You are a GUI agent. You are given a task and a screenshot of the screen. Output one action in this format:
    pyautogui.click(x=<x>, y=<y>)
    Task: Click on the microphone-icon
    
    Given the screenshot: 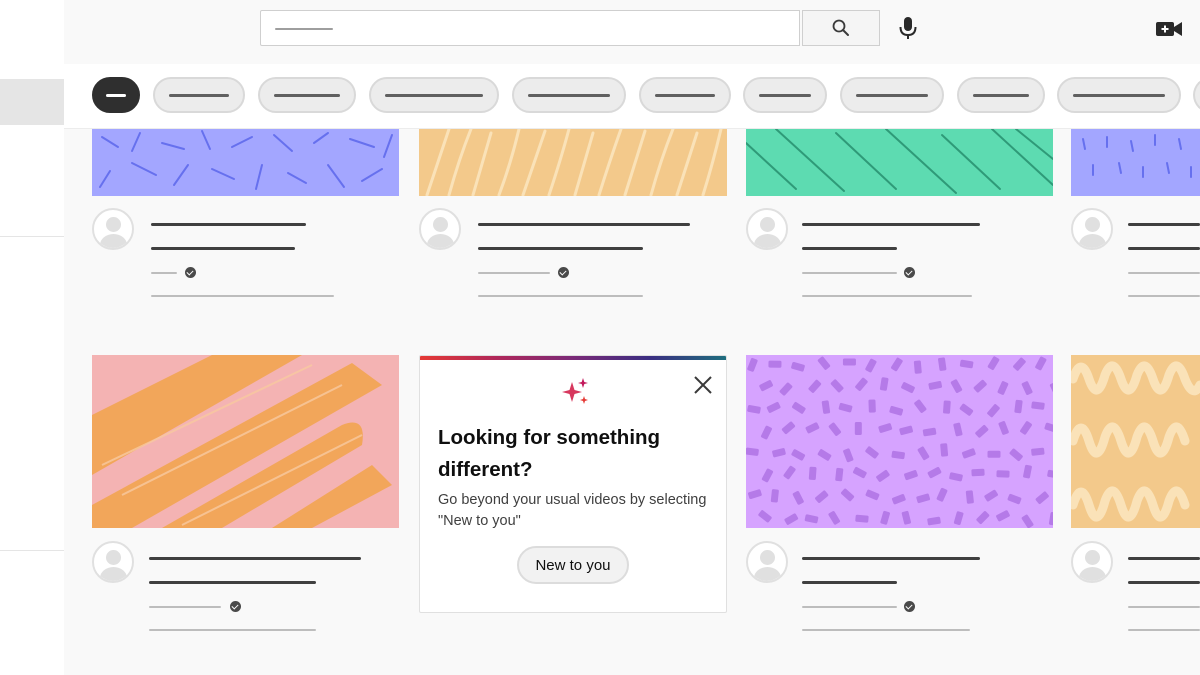 What is the action you would take?
    pyautogui.click(x=908, y=28)
    